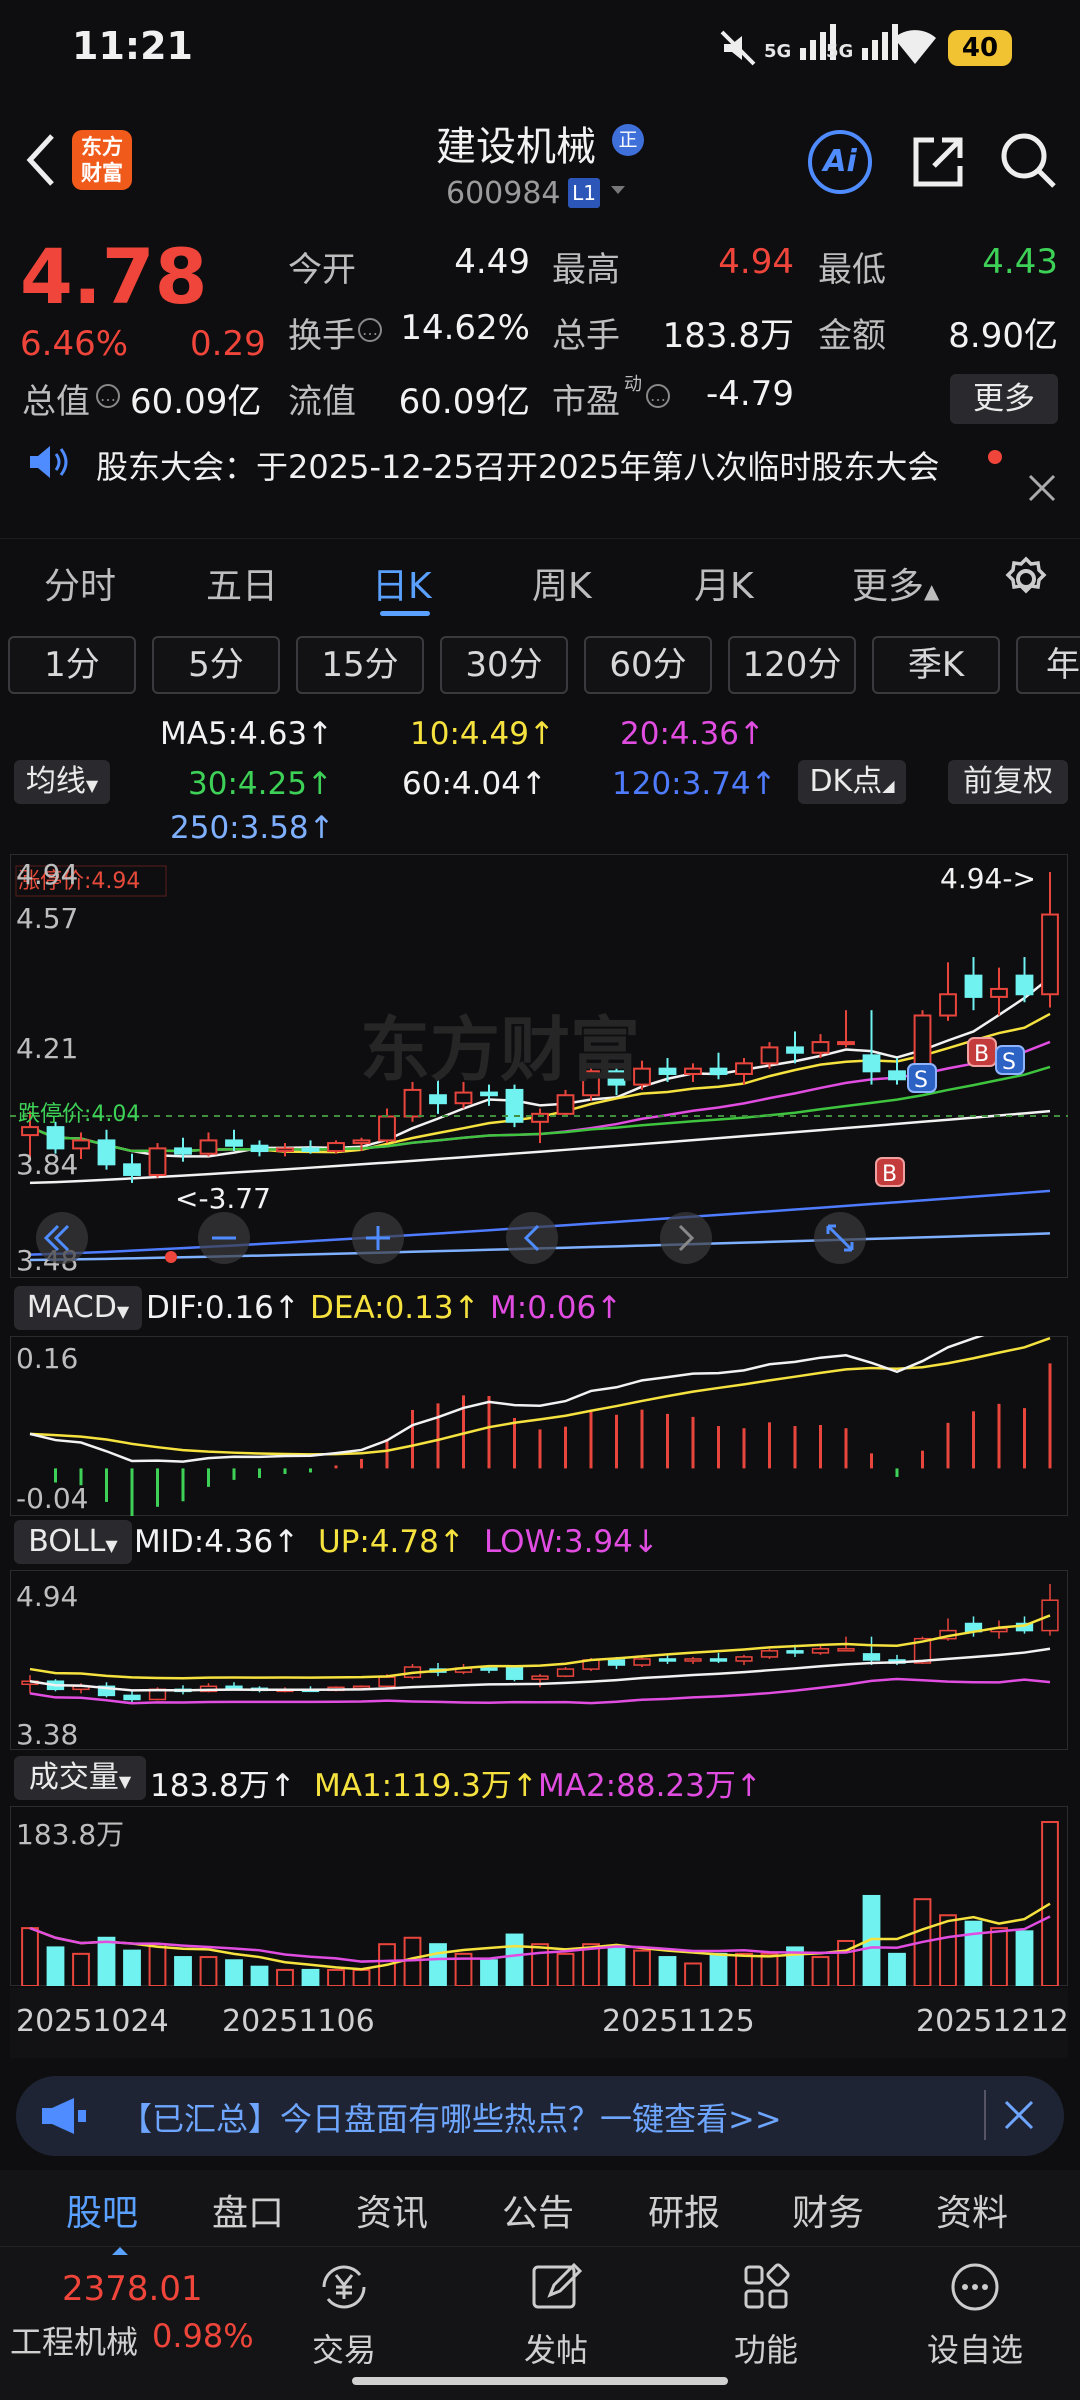 The width and height of the screenshot is (1080, 2400). I want to click on signal-sell-1: S, so click(922, 1078).